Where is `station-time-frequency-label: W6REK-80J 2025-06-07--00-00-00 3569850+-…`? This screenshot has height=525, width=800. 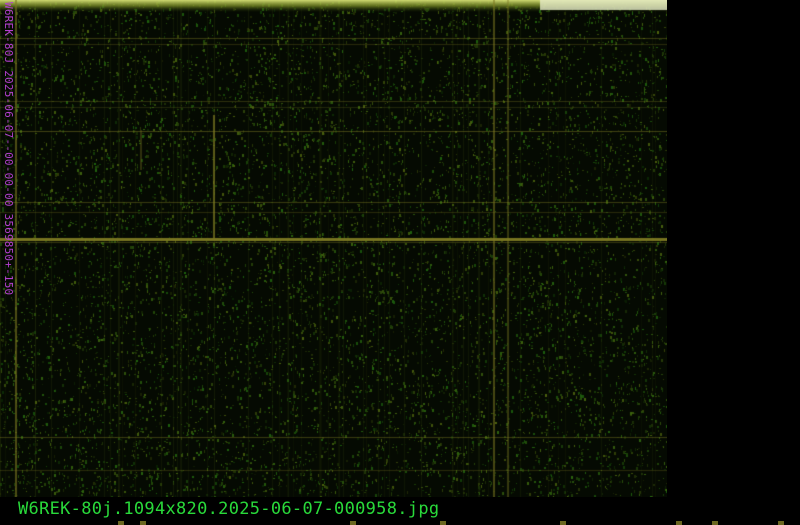
station-time-frequency-label: W6REK-80J 2025-06-07--00-00-00 3569850+-… is located at coordinates (8, 149).